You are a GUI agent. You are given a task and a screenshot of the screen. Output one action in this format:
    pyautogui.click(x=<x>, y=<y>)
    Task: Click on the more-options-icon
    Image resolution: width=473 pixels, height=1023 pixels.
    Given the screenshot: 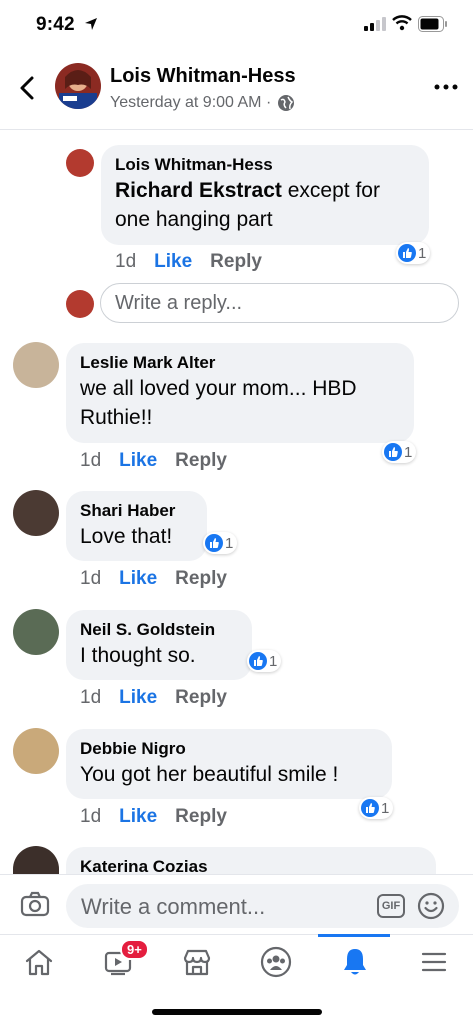 What is the action you would take?
    pyautogui.click(x=446, y=87)
    